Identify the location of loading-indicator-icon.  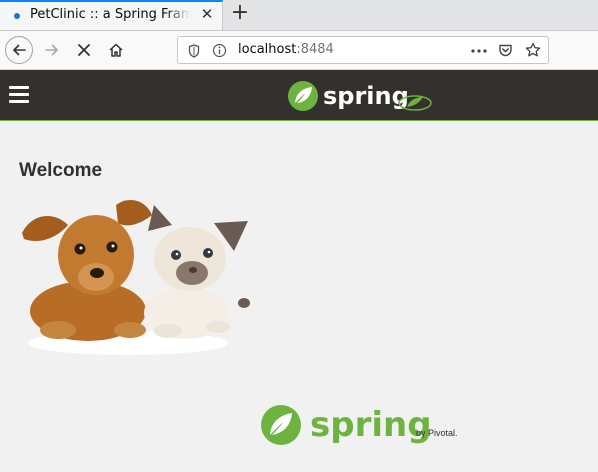
(17, 16).